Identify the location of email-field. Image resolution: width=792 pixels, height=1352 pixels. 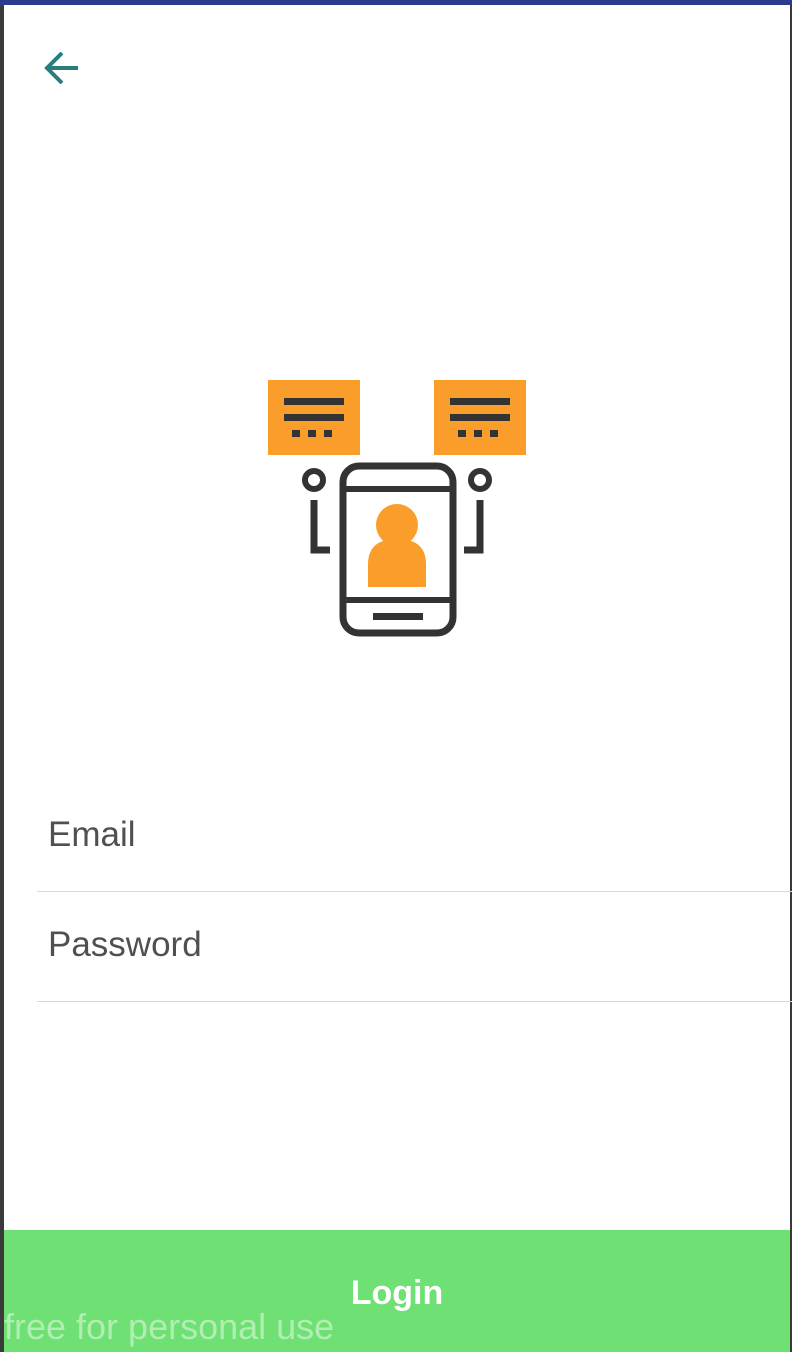
(414, 837).